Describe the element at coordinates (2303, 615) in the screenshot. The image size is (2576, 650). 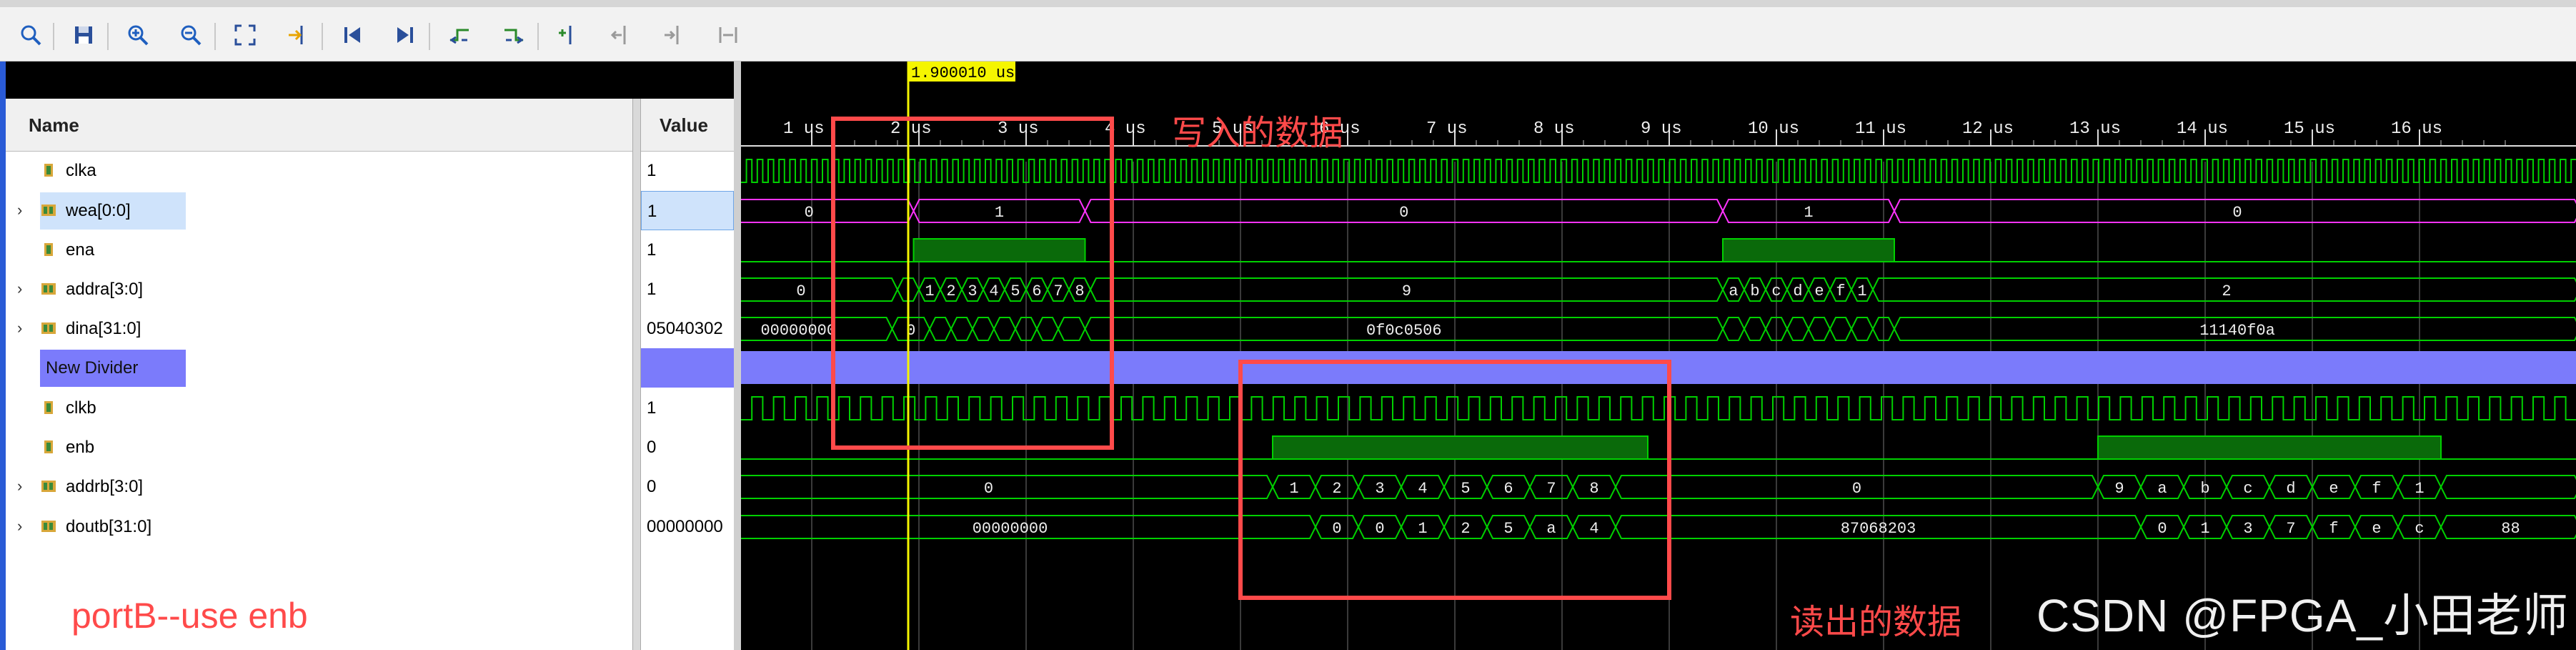
I see `csdn-watermark: CSDN @FPGA_小田老师` at that location.